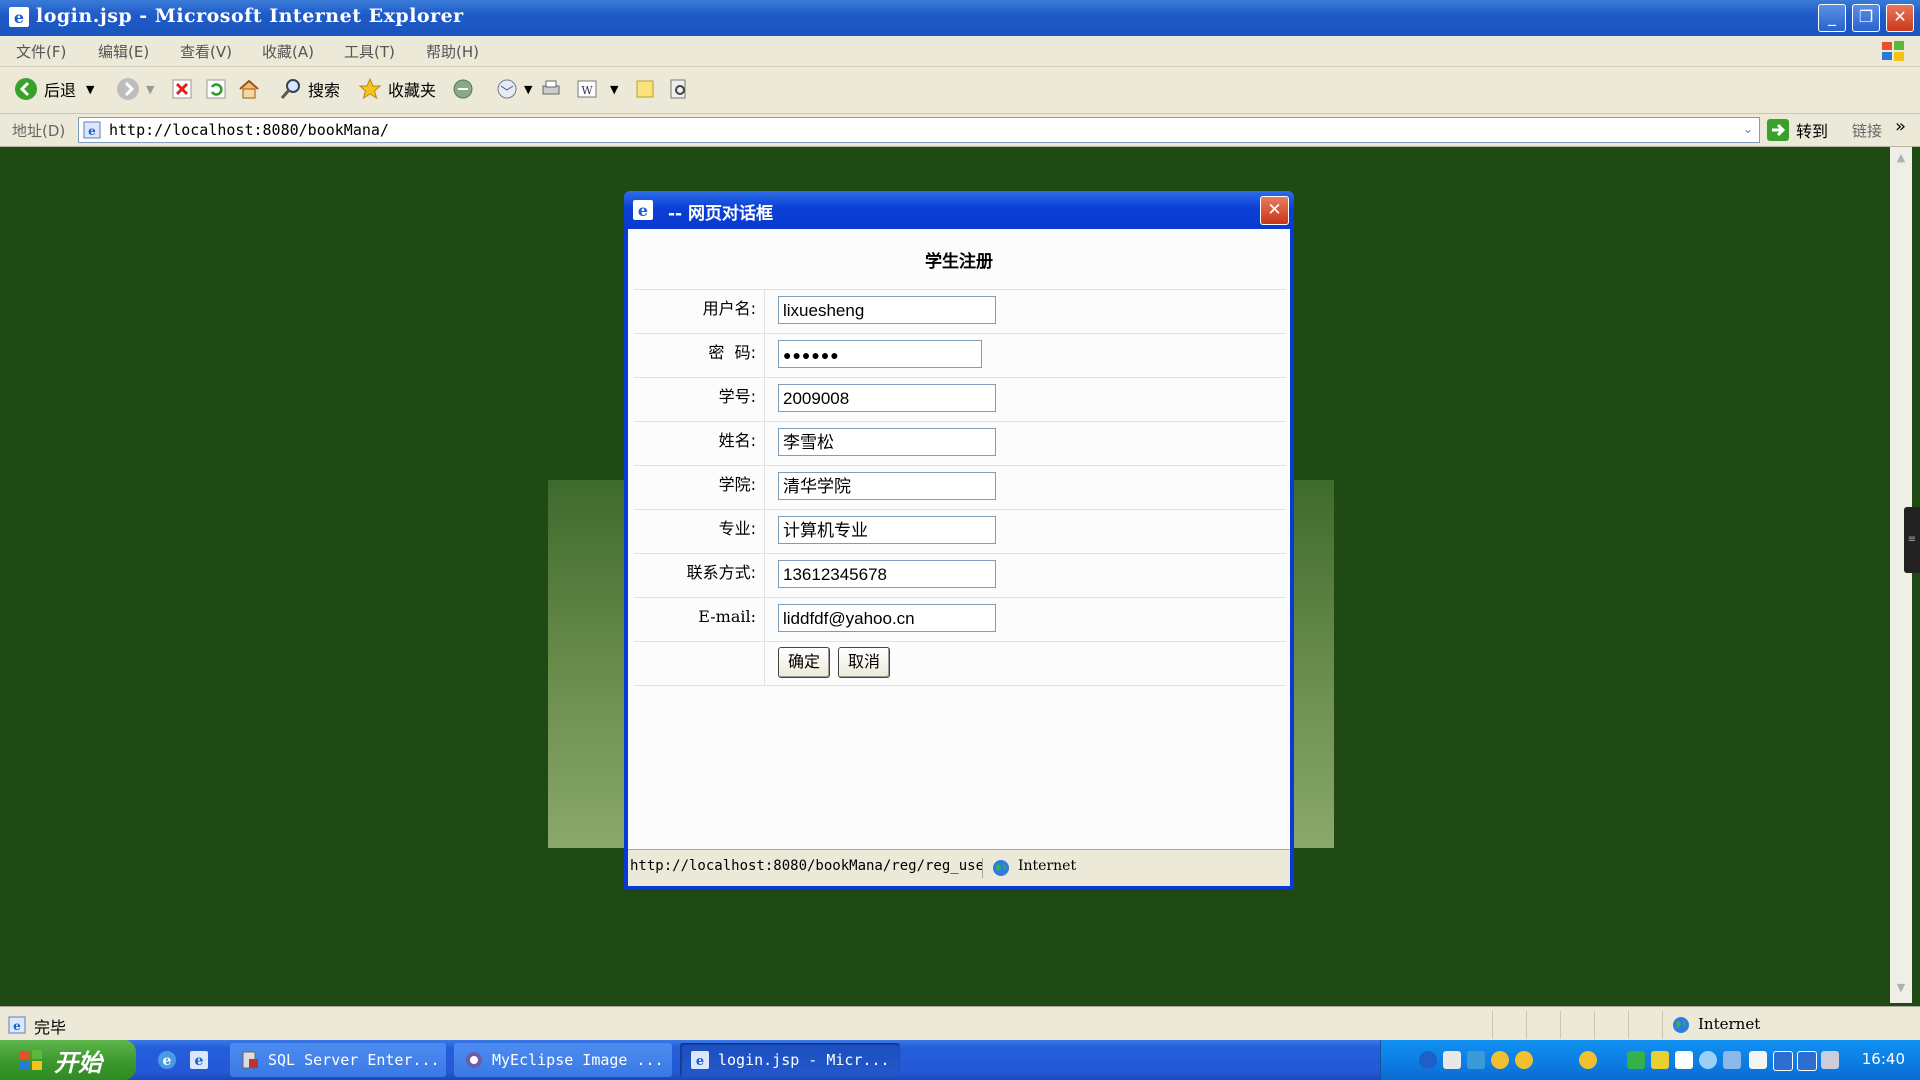  Describe the element at coordinates (887, 530) in the screenshot. I see `major-input: 计算机专业` at that location.